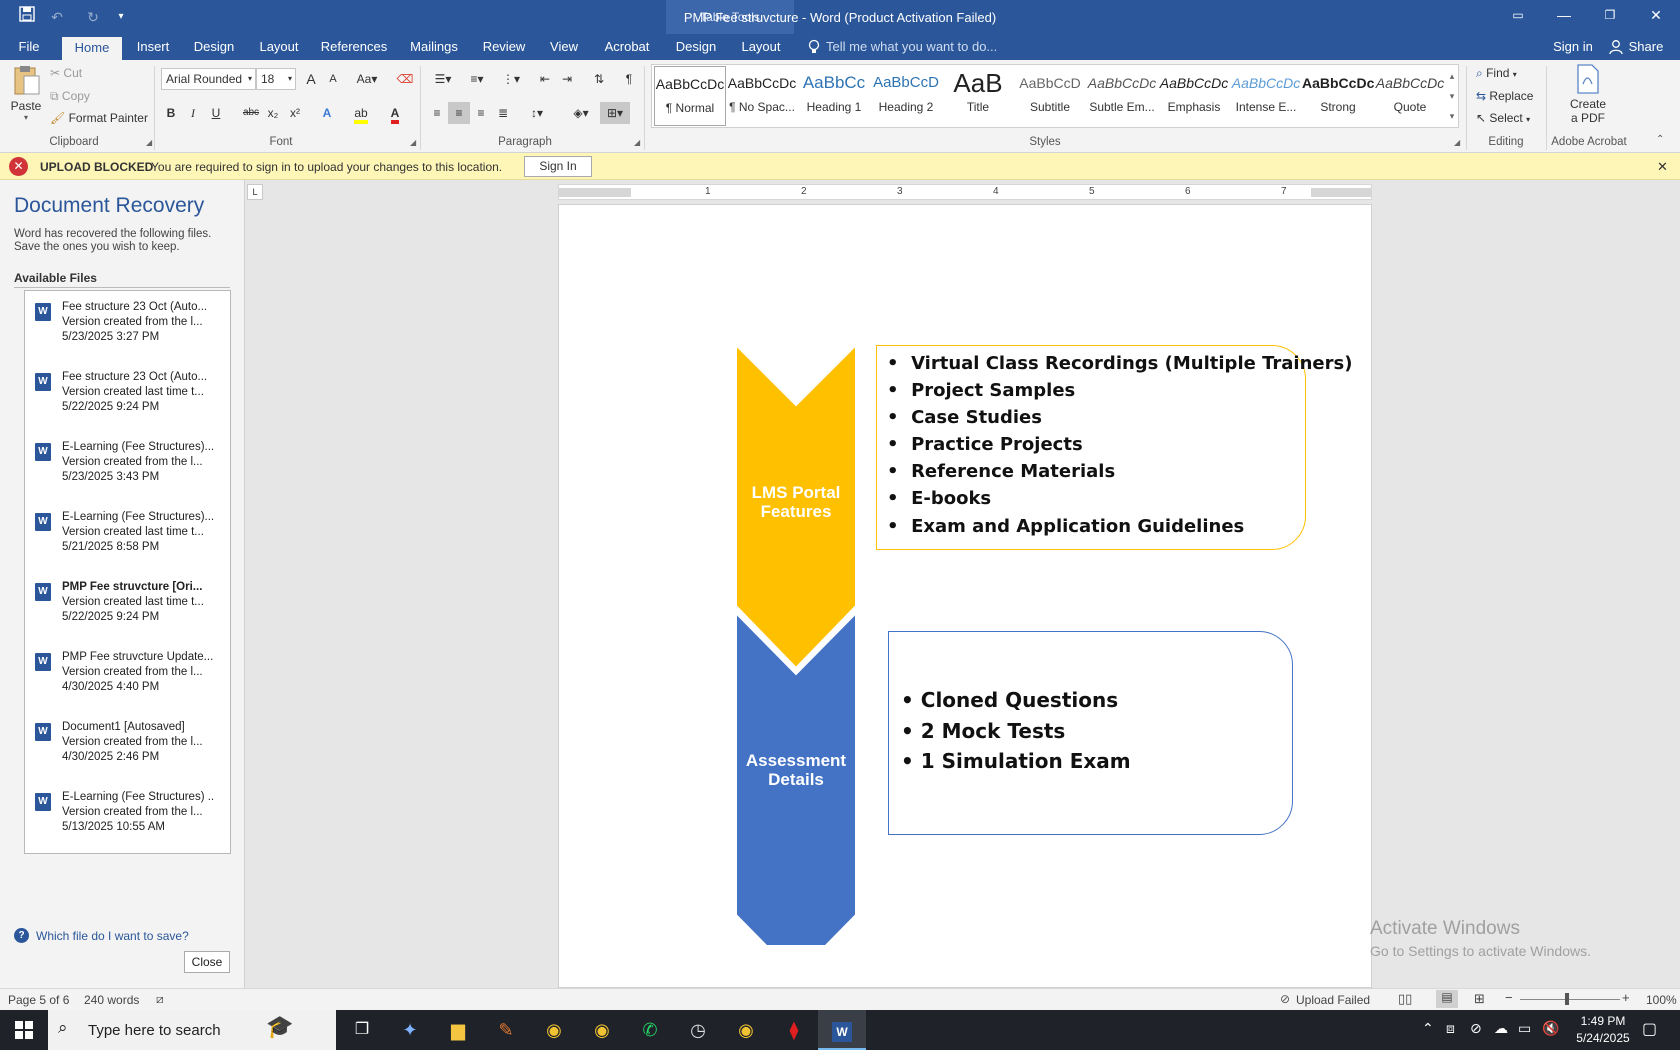 The width and height of the screenshot is (1680, 1050). Describe the element at coordinates (333, 79) in the screenshot. I see `shrink-font-icon: A` at that location.